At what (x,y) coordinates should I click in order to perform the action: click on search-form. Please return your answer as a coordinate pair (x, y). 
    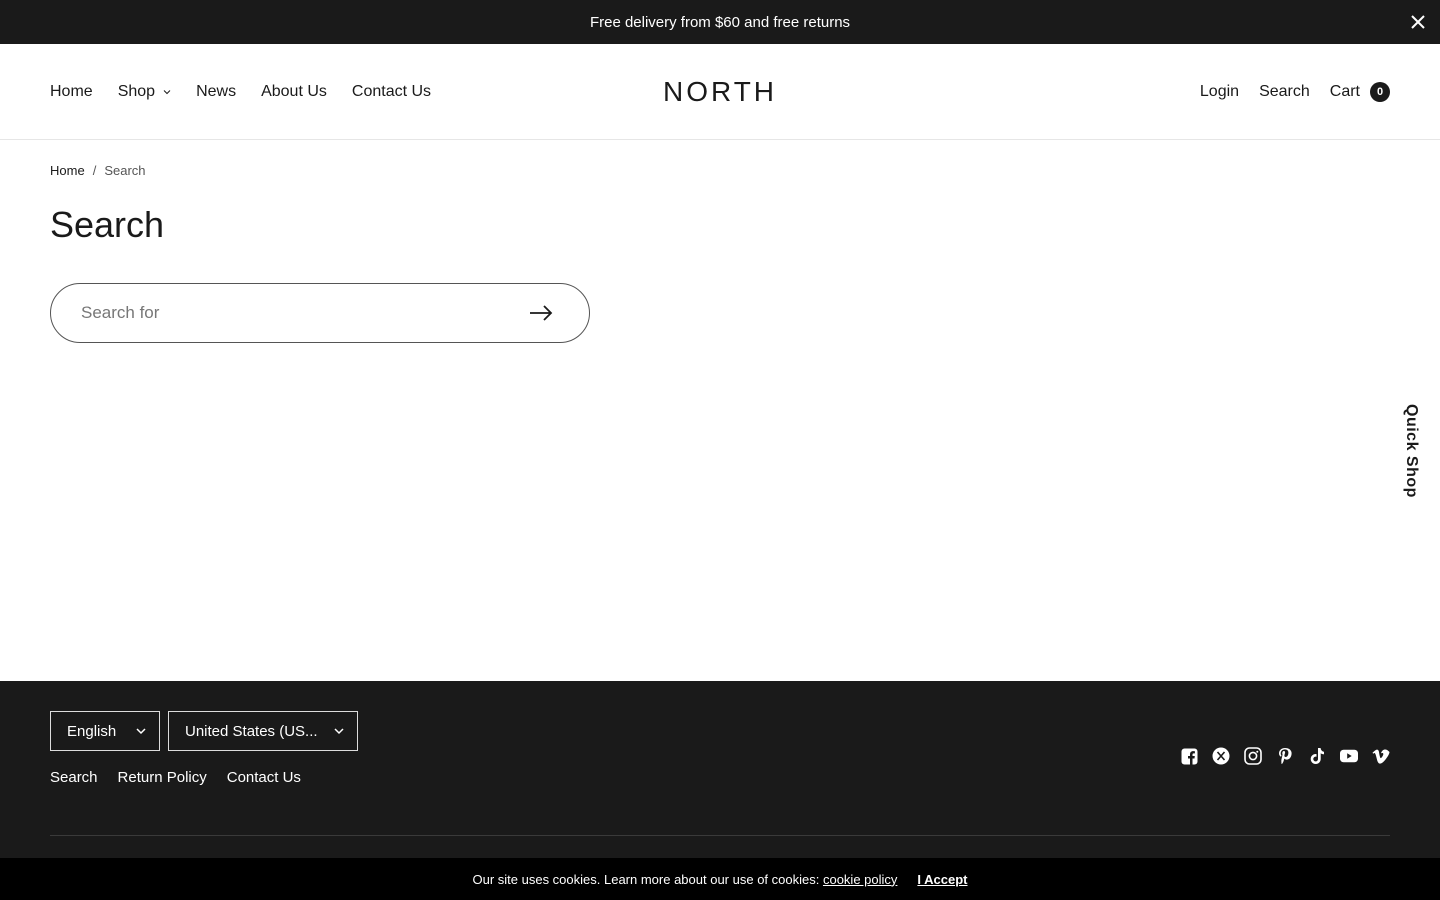
    Looking at the image, I should click on (320, 313).